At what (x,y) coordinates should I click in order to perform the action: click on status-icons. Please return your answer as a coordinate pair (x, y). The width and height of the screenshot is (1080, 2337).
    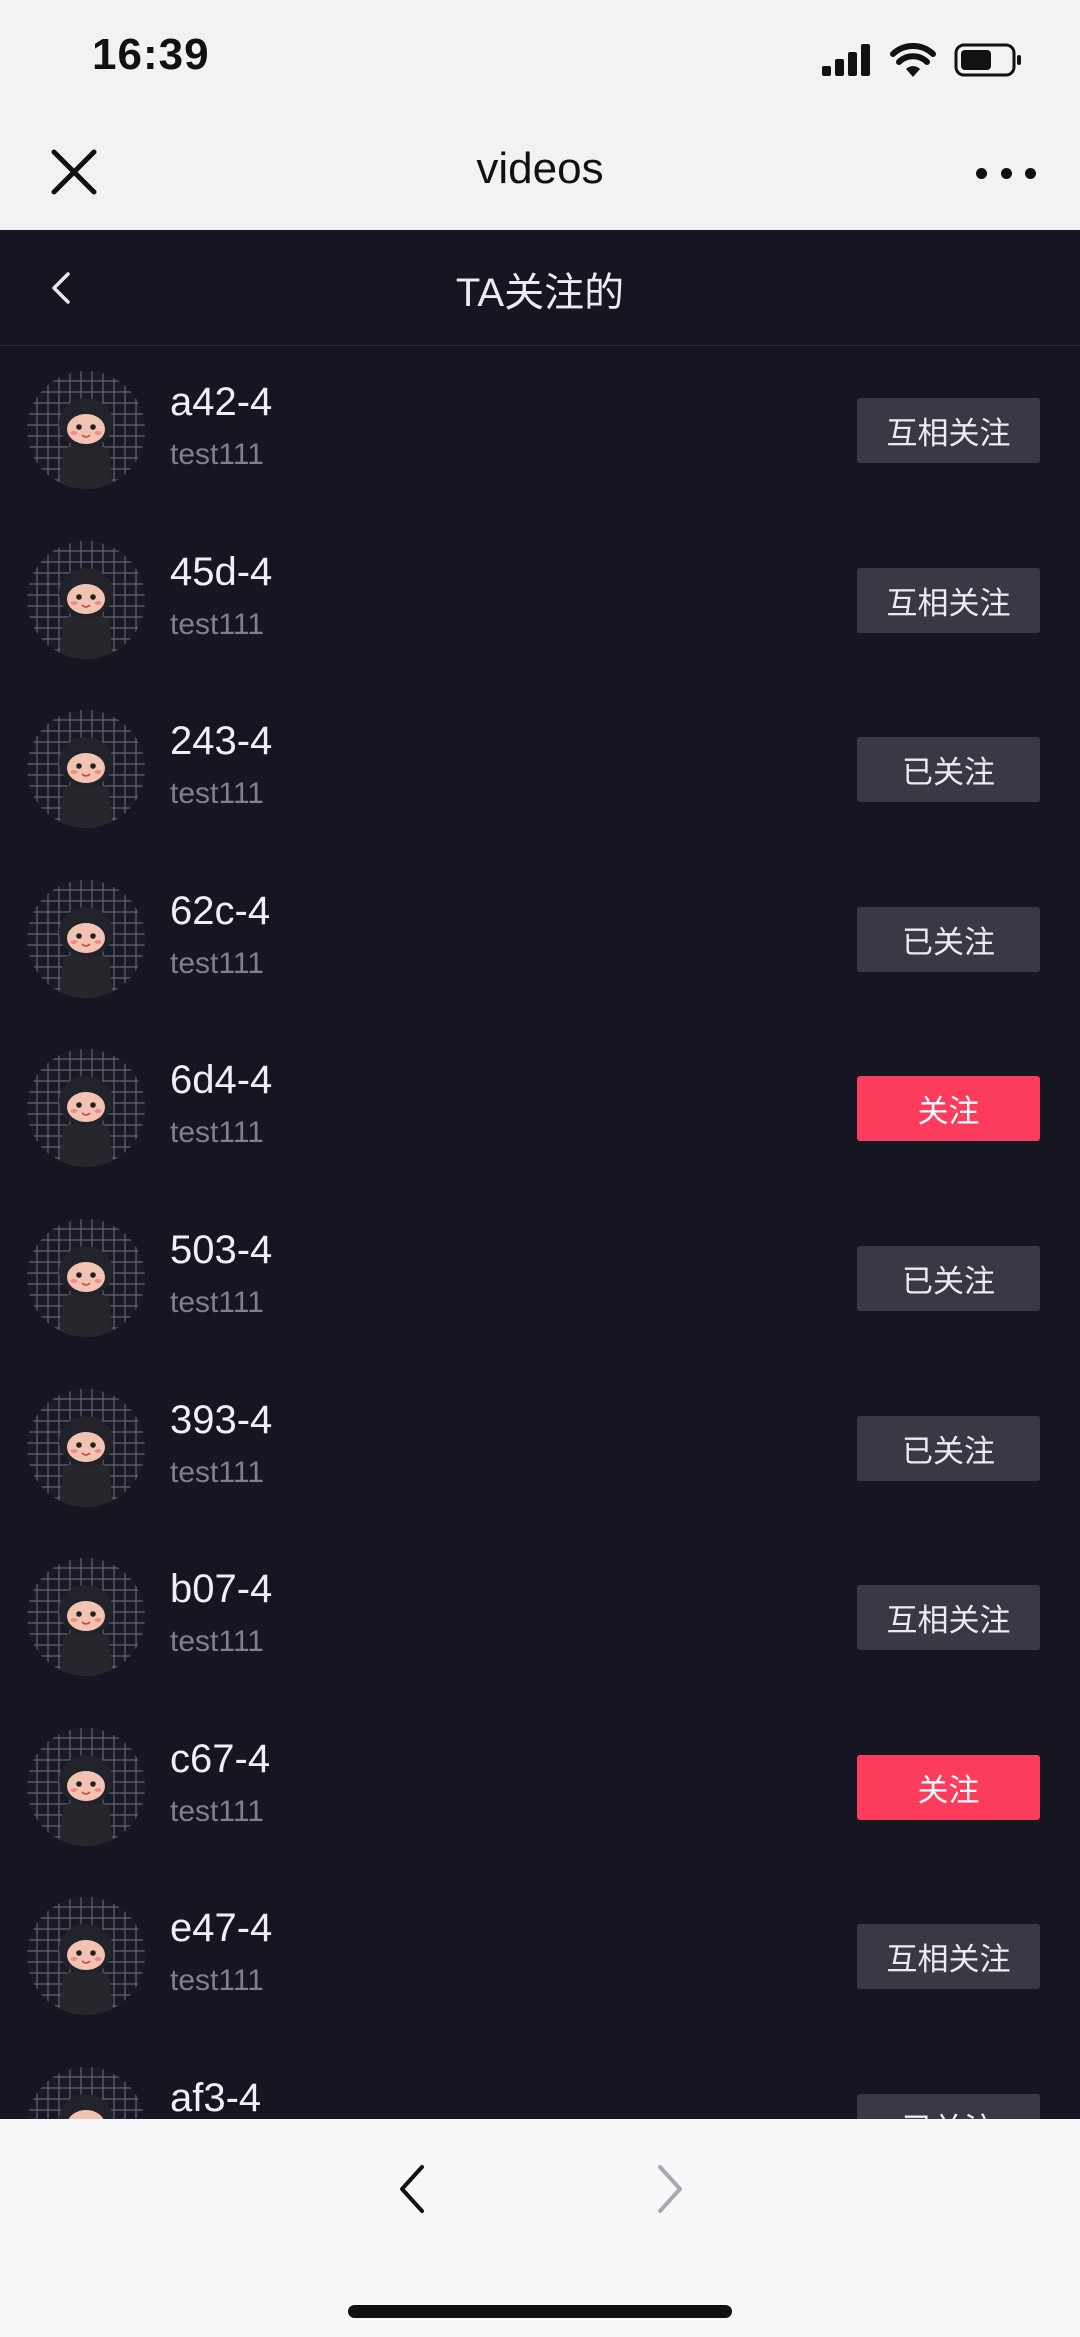
    Looking at the image, I should click on (922, 60).